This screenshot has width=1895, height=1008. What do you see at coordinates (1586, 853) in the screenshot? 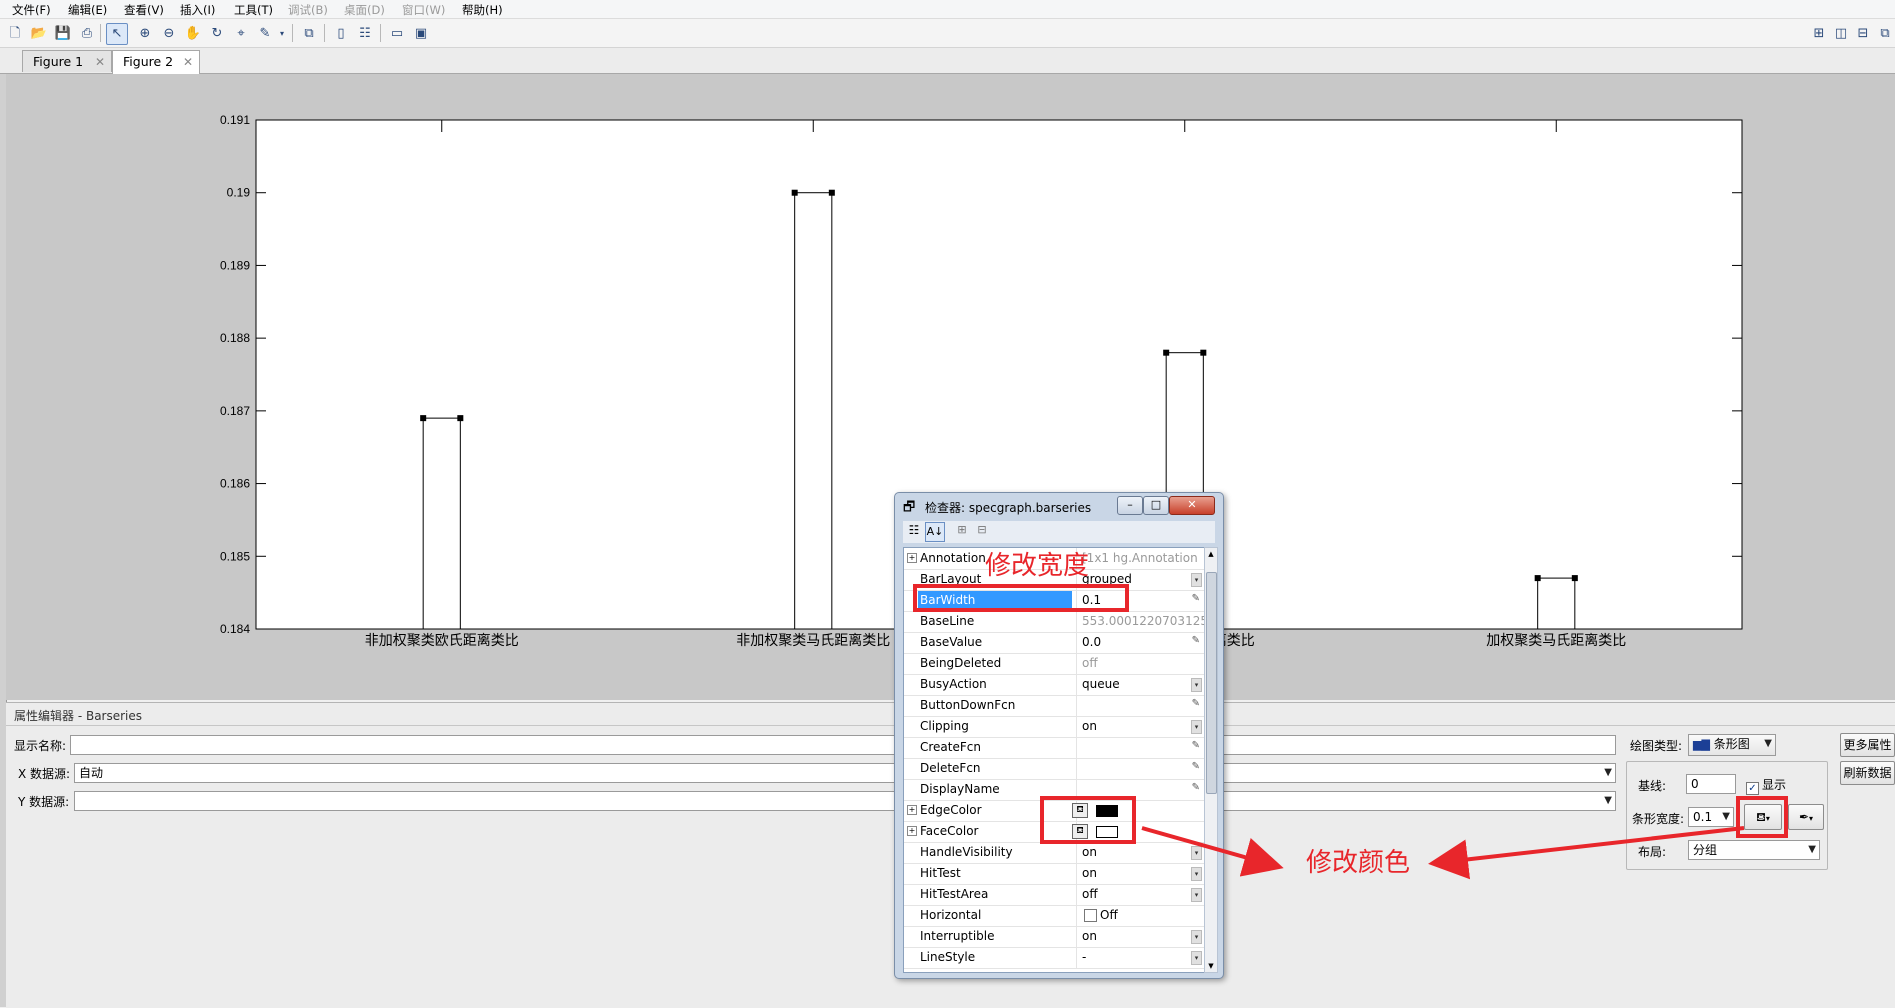
I see `arrow-to-label-from-button` at bounding box center [1586, 853].